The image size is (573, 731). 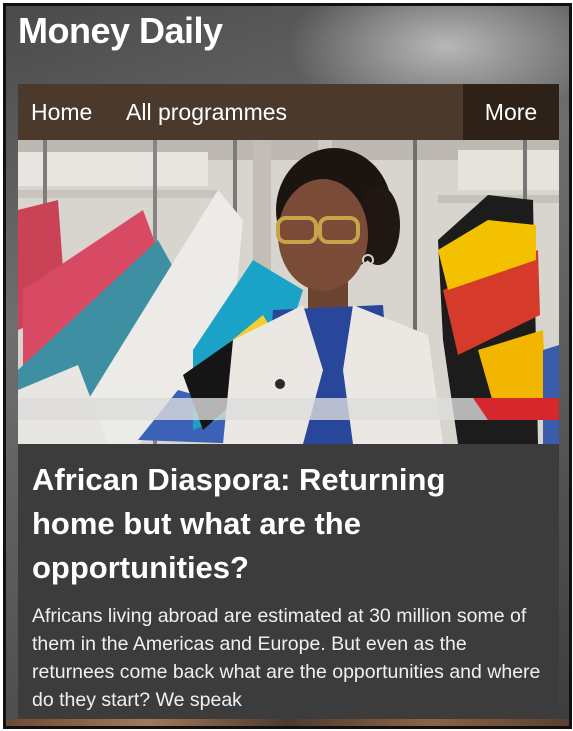 I want to click on next-item-preview-strip, so click(x=287, y=722).